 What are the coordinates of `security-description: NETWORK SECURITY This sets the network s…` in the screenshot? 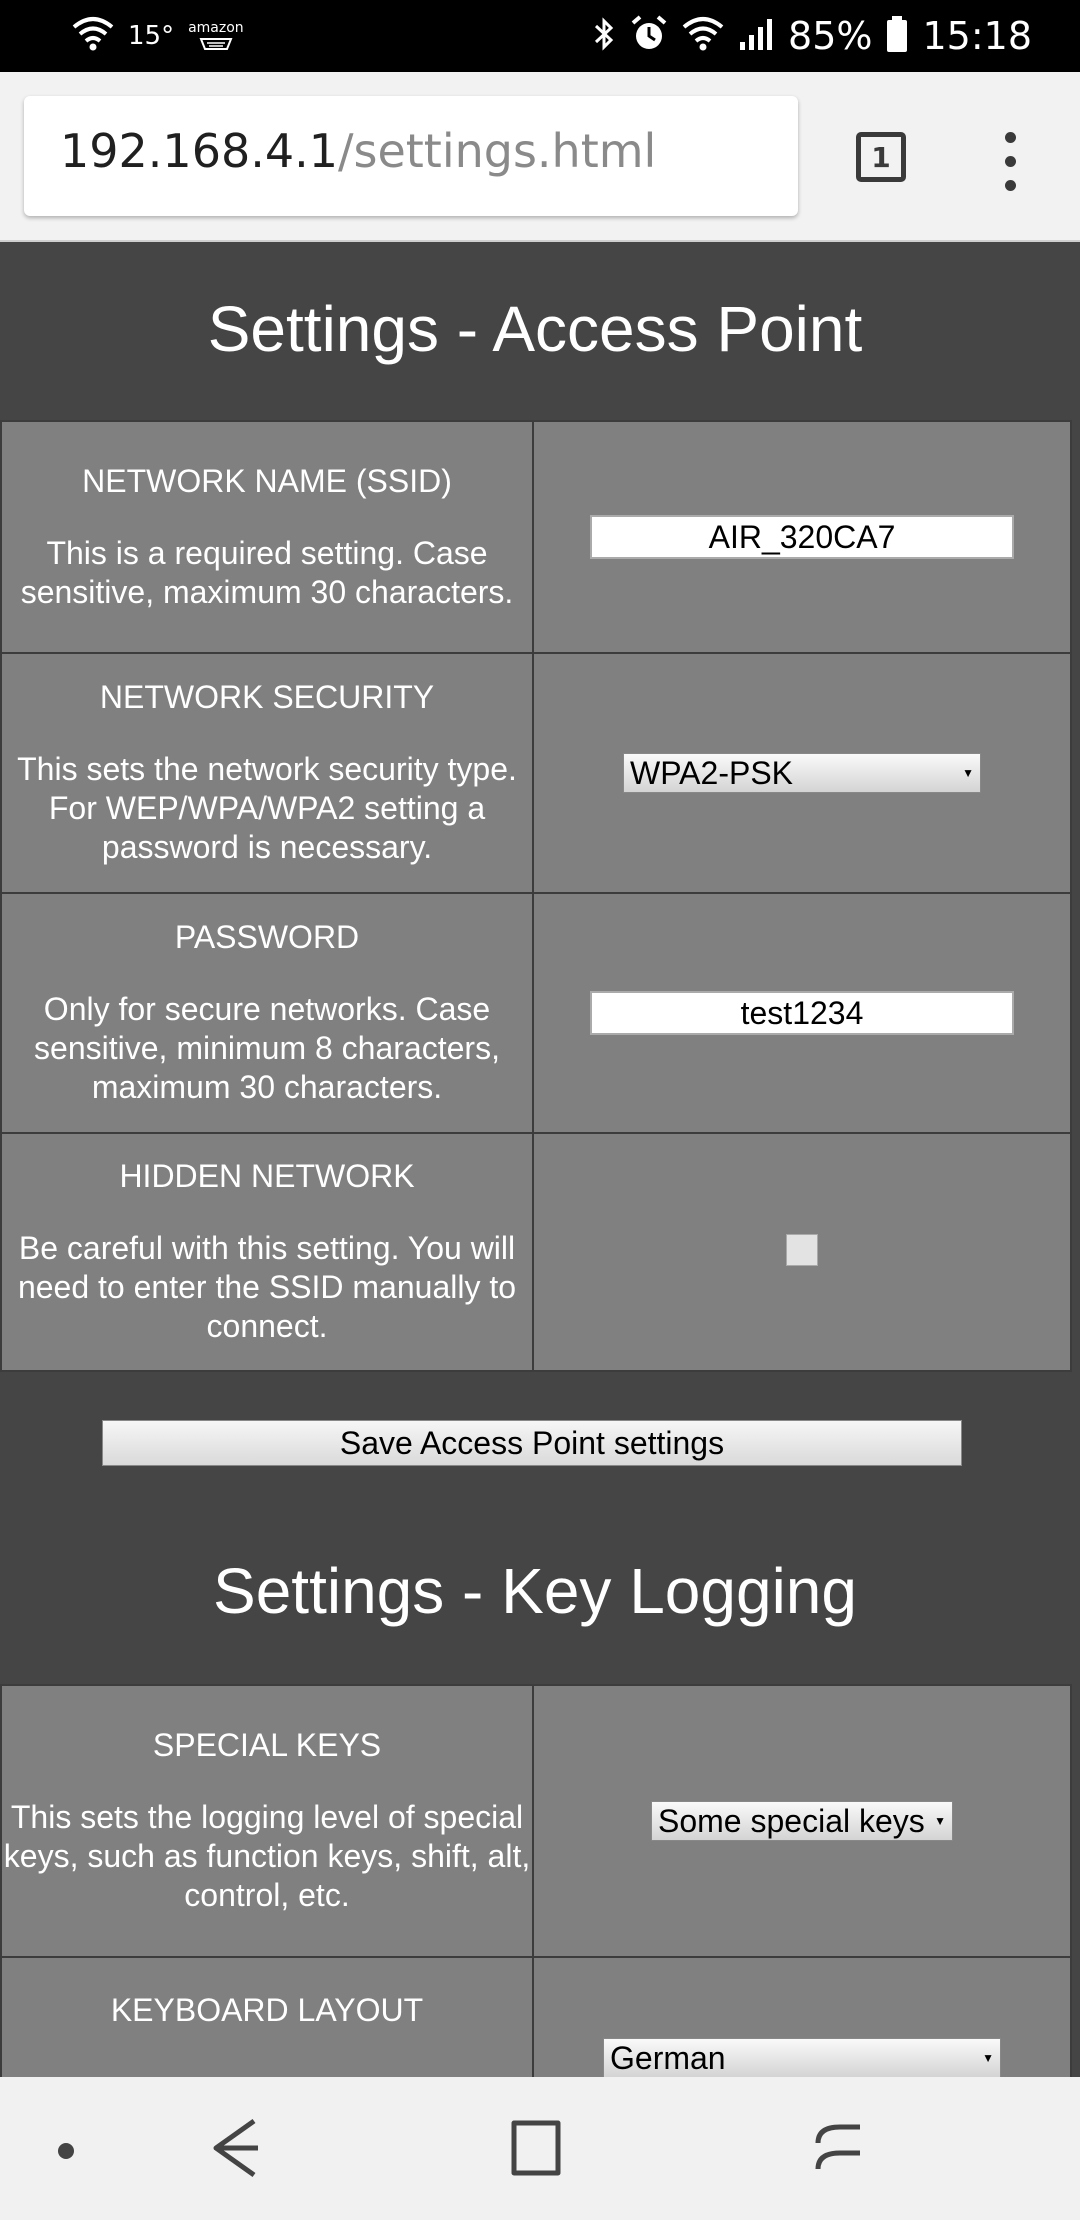 It's located at (267, 773).